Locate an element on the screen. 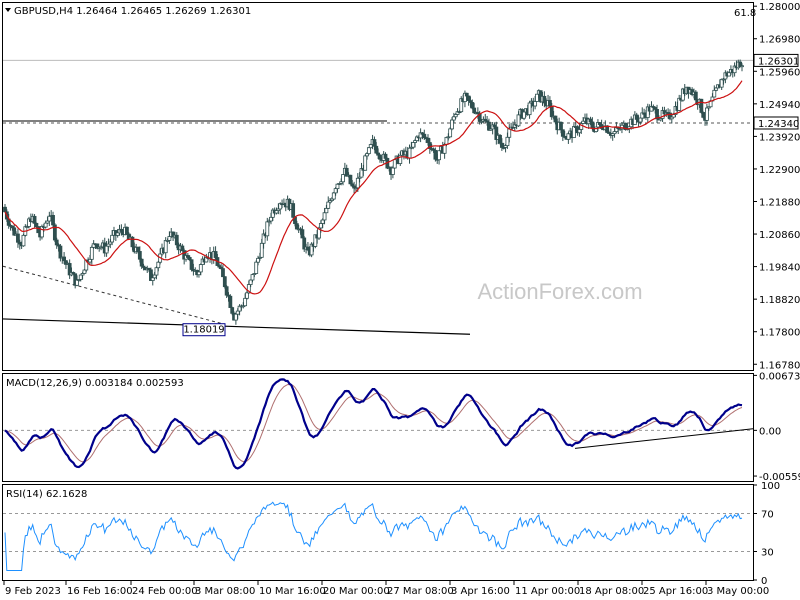 This screenshot has height=600, width=800. price-tick-label: 1.28000 is located at coordinates (779, 7).